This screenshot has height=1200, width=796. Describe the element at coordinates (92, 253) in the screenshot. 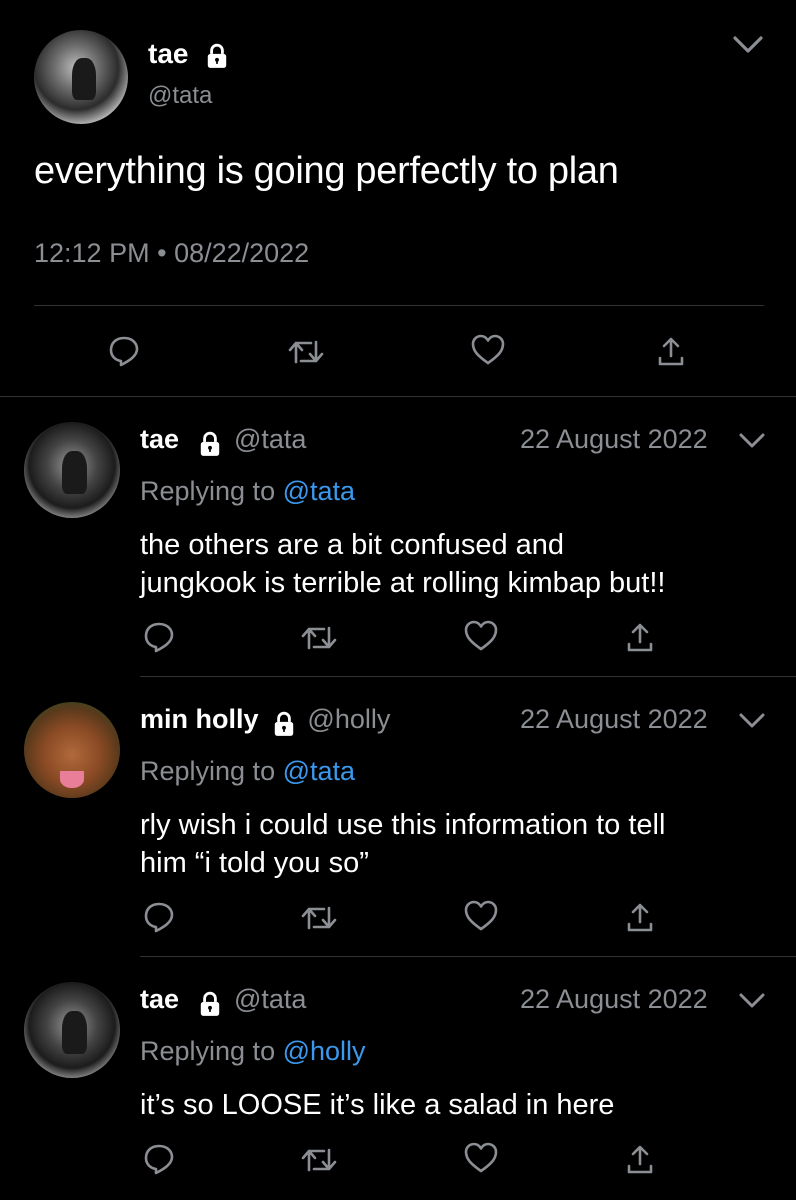

I see `tweet-time: 12:12 PM` at that location.